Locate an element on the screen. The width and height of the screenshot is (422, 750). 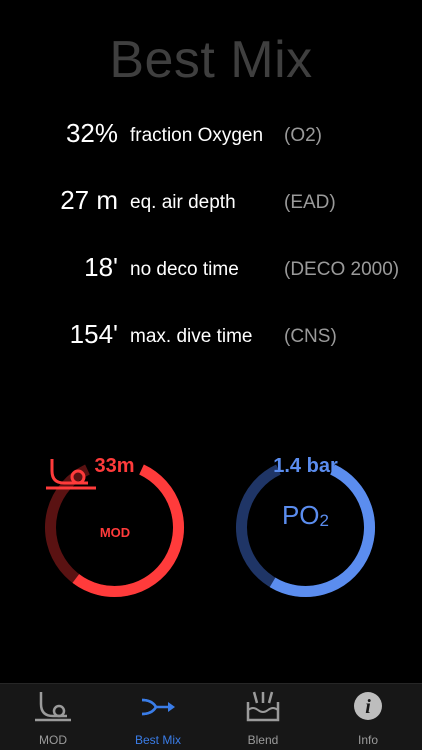
cns-abbreviation: (CNS) is located at coordinates (310, 336).